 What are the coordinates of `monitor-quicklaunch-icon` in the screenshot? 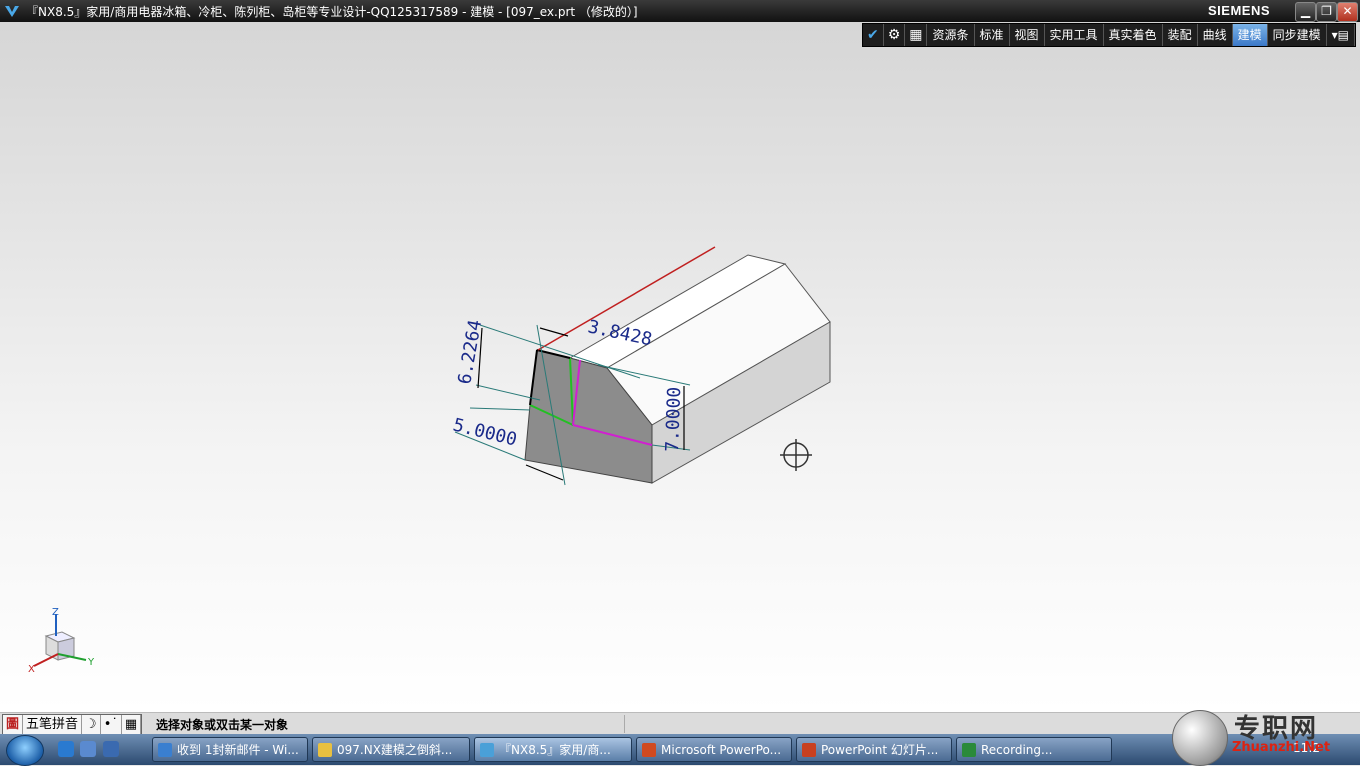 It's located at (111, 749).